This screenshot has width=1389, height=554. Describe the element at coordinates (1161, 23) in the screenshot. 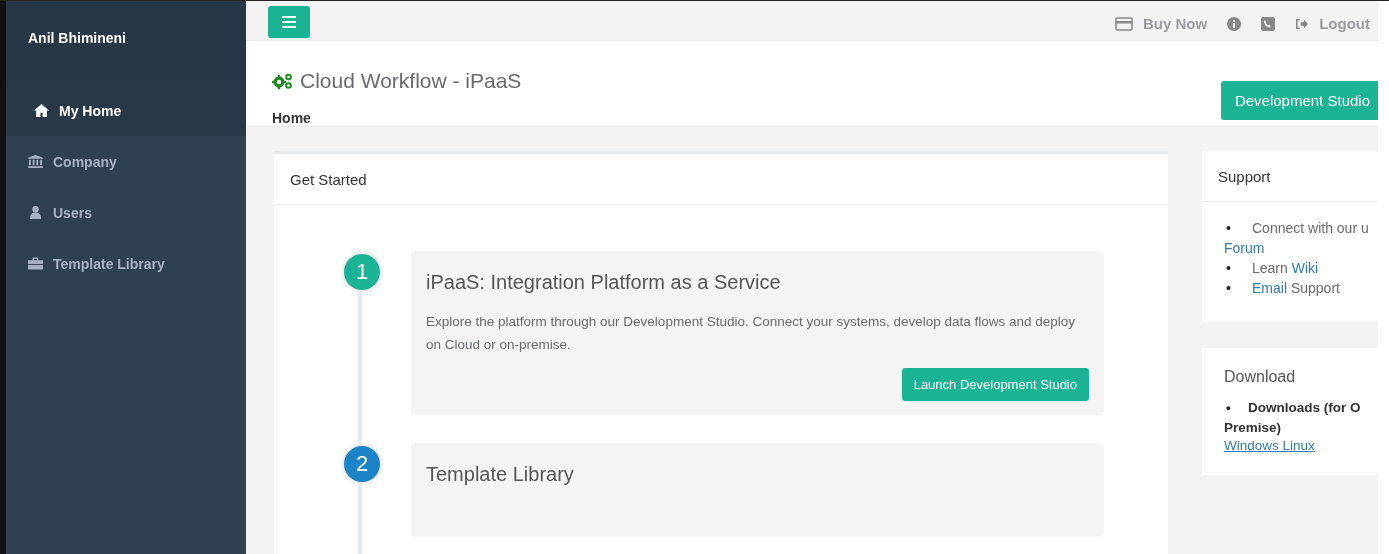

I see `buy-now-link: Buy Now` at that location.